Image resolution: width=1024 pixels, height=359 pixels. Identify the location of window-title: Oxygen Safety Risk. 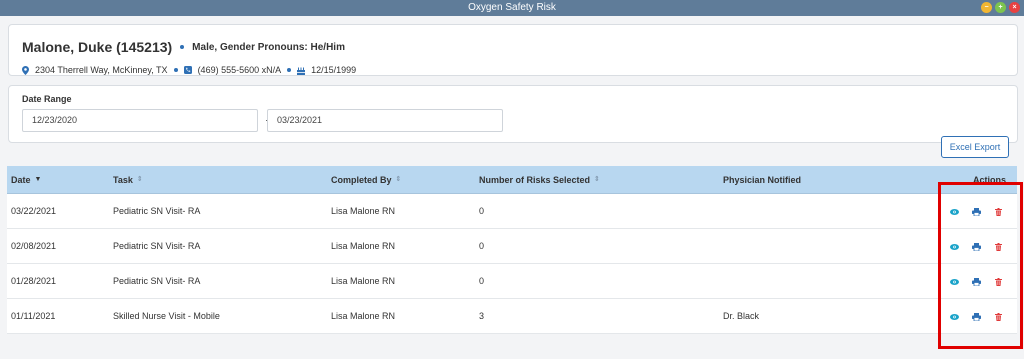
(512, 7).